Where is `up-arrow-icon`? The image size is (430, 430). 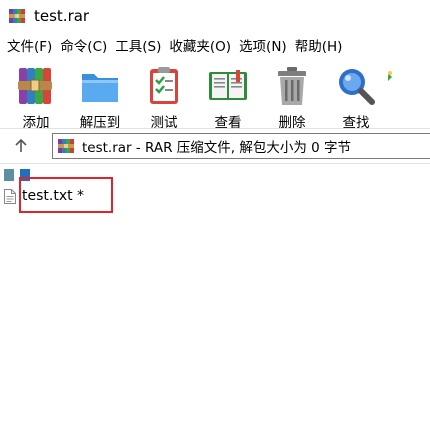 up-arrow-icon is located at coordinates (21, 146).